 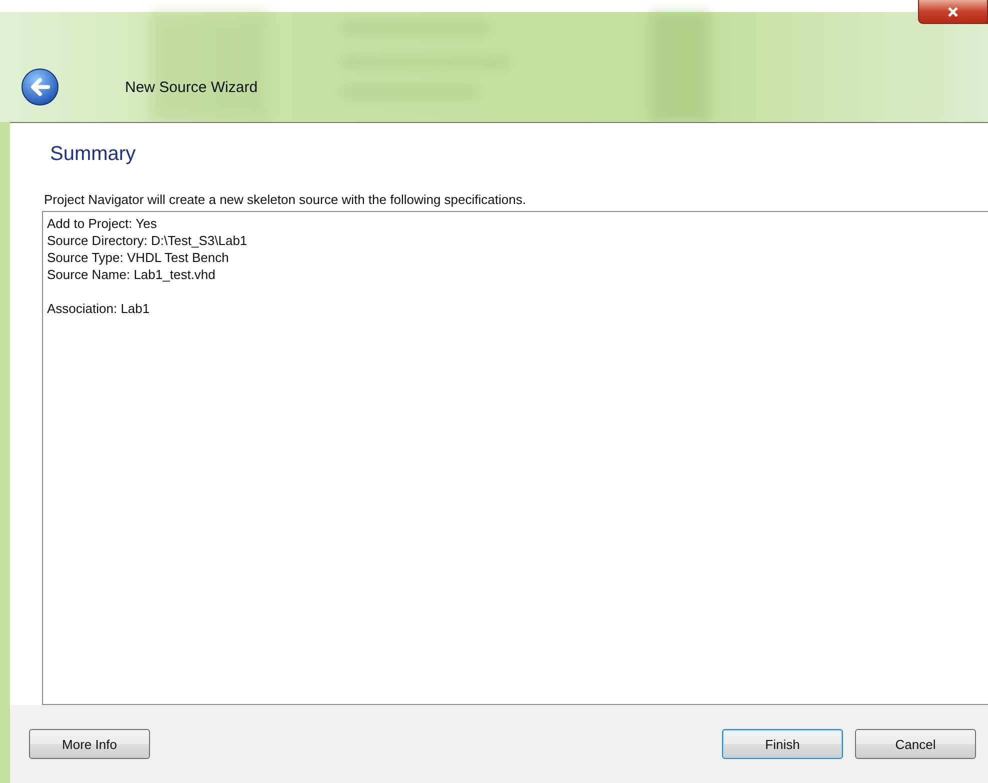 What do you see at coordinates (131, 274) in the screenshot?
I see `summary-line: Source Name: Lab1_test.vhd` at bounding box center [131, 274].